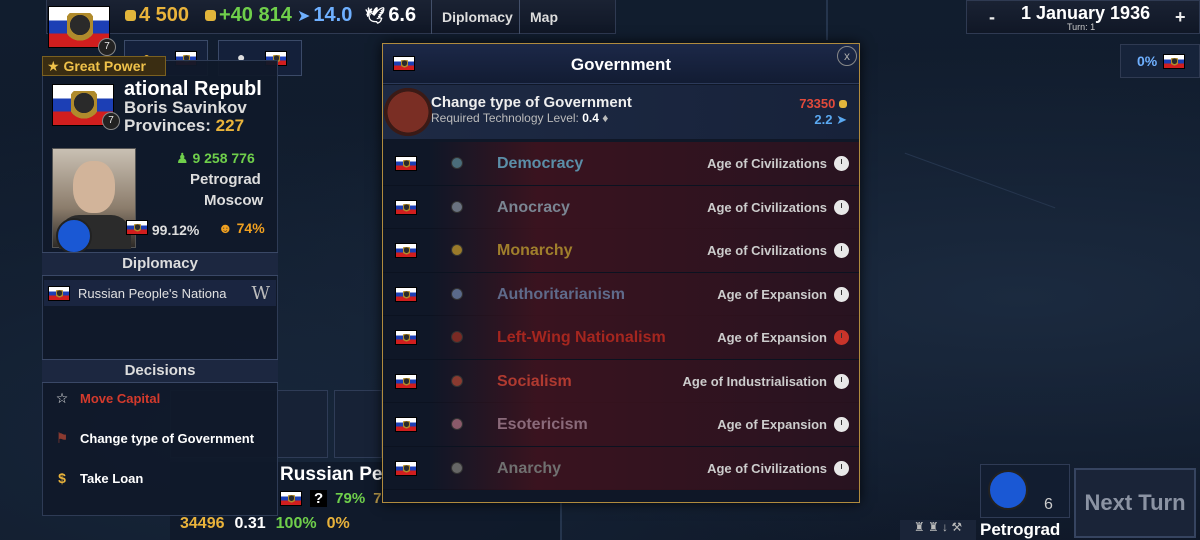 The image size is (1200, 540). Describe the element at coordinates (529, 468) in the screenshot. I see `government-name: Anarchy` at that location.